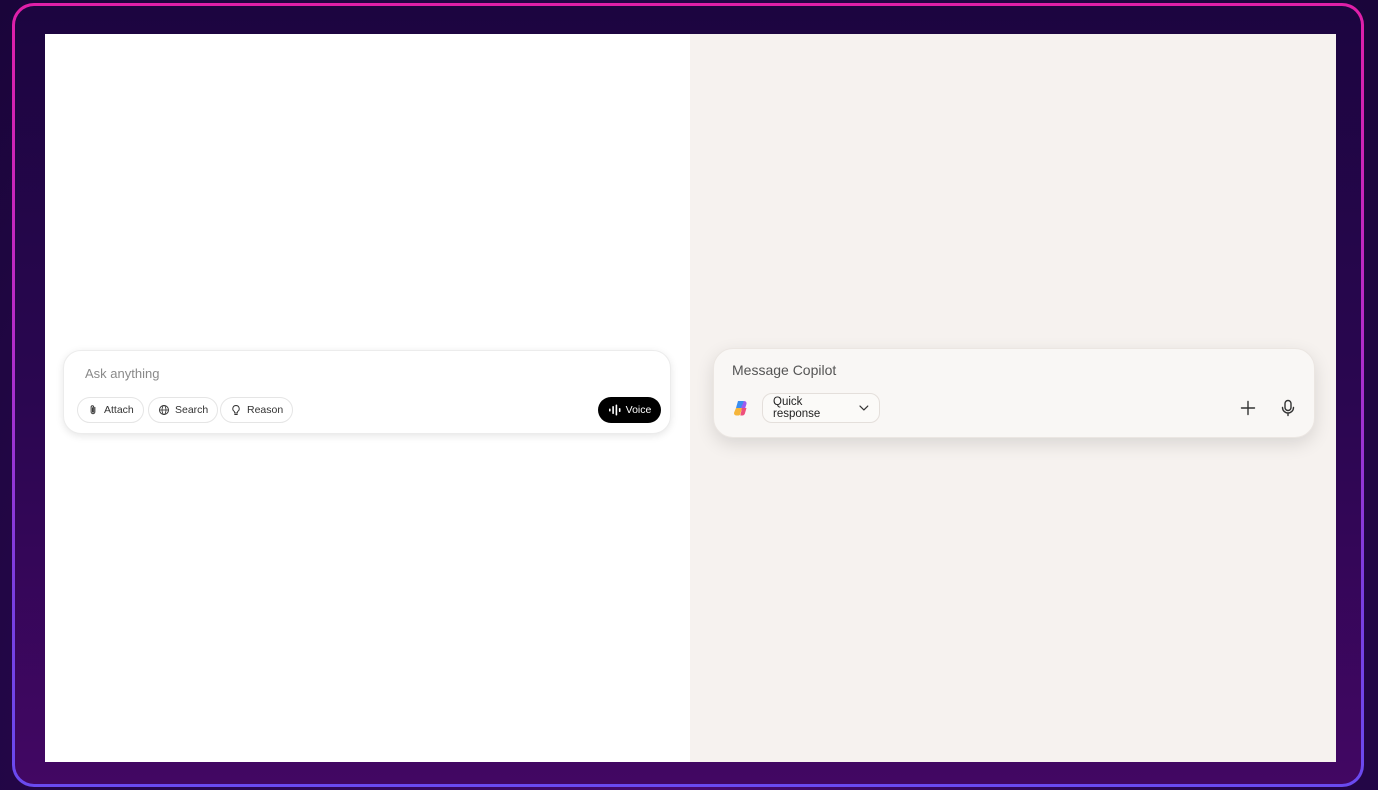  I want to click on add-button, so click(1248, 408).